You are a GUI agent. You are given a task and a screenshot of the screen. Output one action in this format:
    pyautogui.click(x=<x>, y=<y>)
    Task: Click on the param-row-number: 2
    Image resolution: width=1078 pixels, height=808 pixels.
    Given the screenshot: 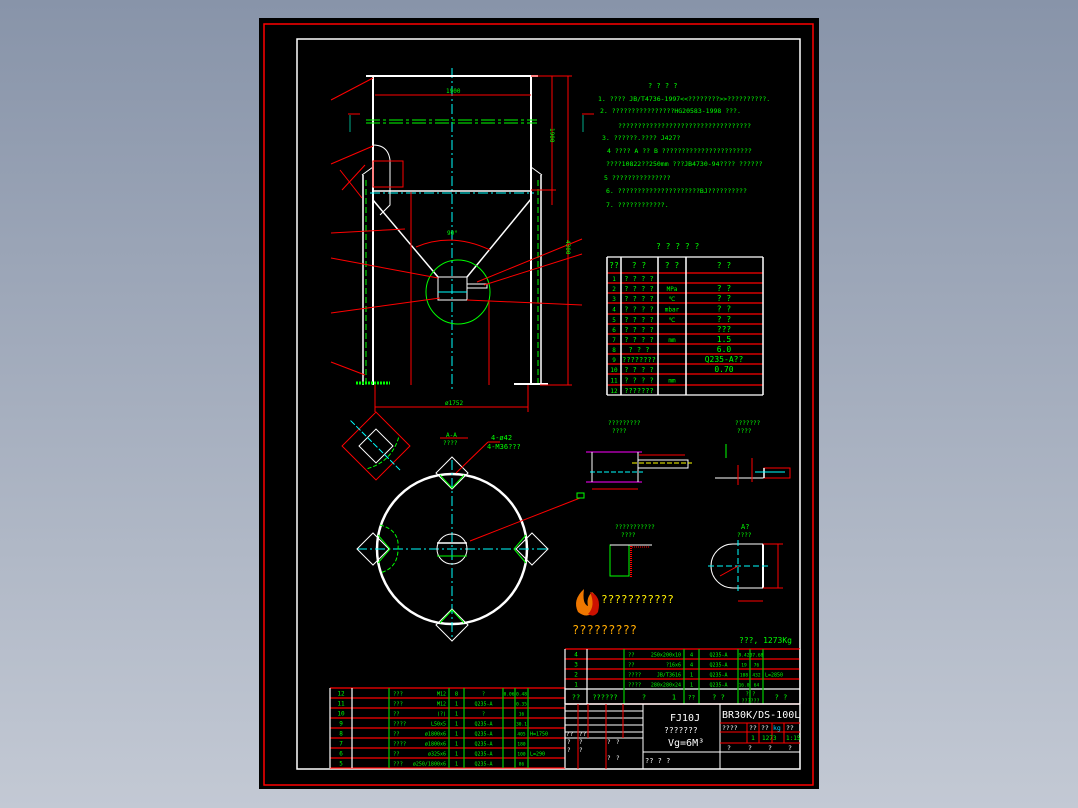 What is the action you would take?
    pyautogui.click(x=614, y=289)
    